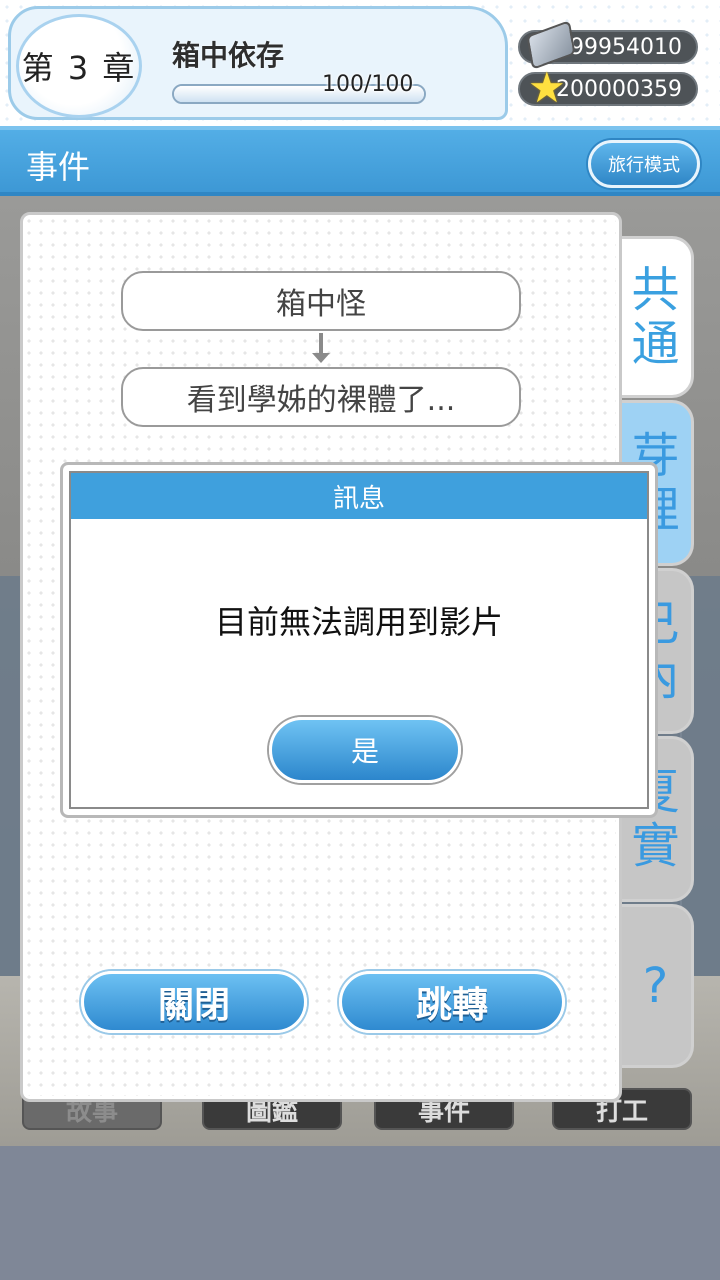 The width and height of the screenshot is (720, 1280). Describe the element at coordinates (321, 301) in the screenshot. I see `event-node-1: 箱中怪` at that location.